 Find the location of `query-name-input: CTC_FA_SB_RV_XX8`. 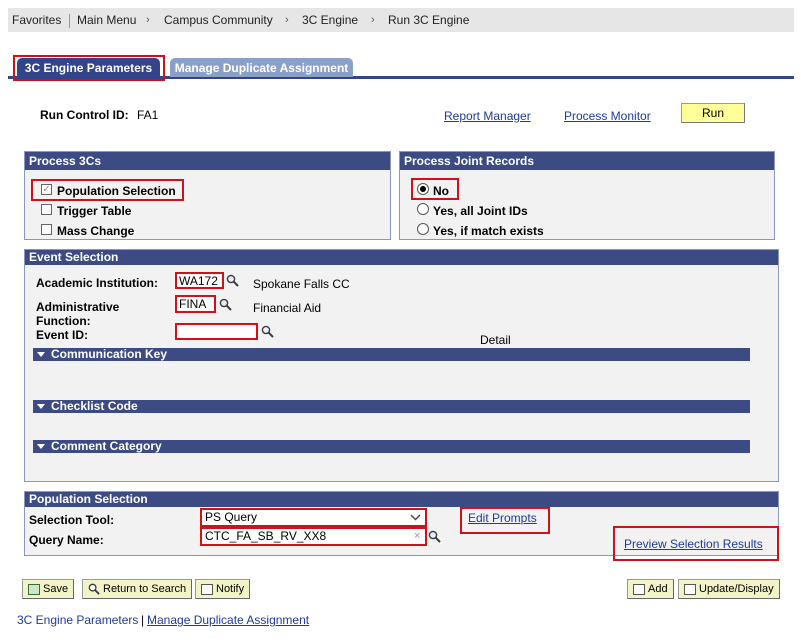

query-name-input: CTC_FA_SB_RV_XX8 is located at coordinates (313, 536).